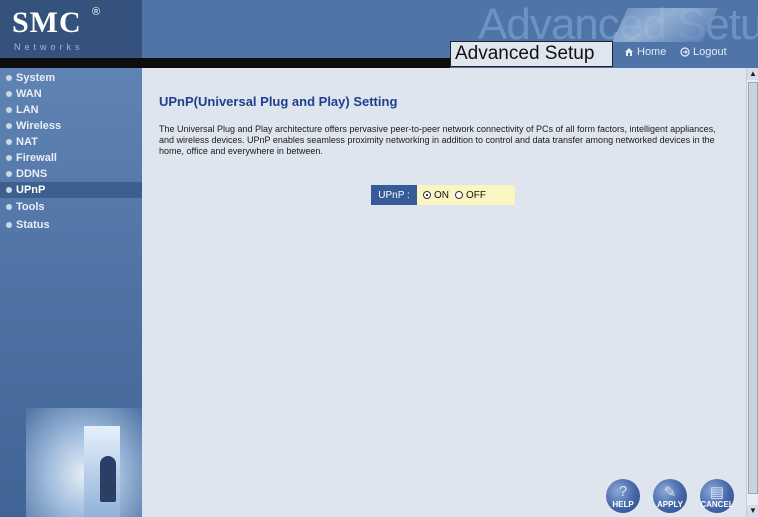  I want to click on sidebar-item-wan: WAN, so click(71, 94).